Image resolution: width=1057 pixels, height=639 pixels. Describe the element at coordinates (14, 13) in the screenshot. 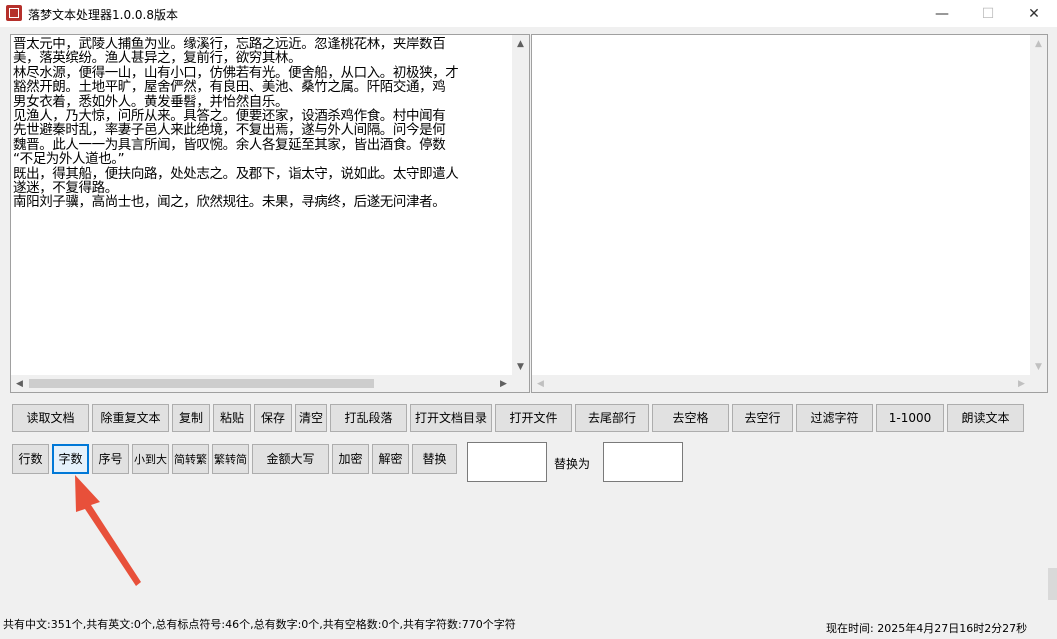

I see `app-icon` at that location.